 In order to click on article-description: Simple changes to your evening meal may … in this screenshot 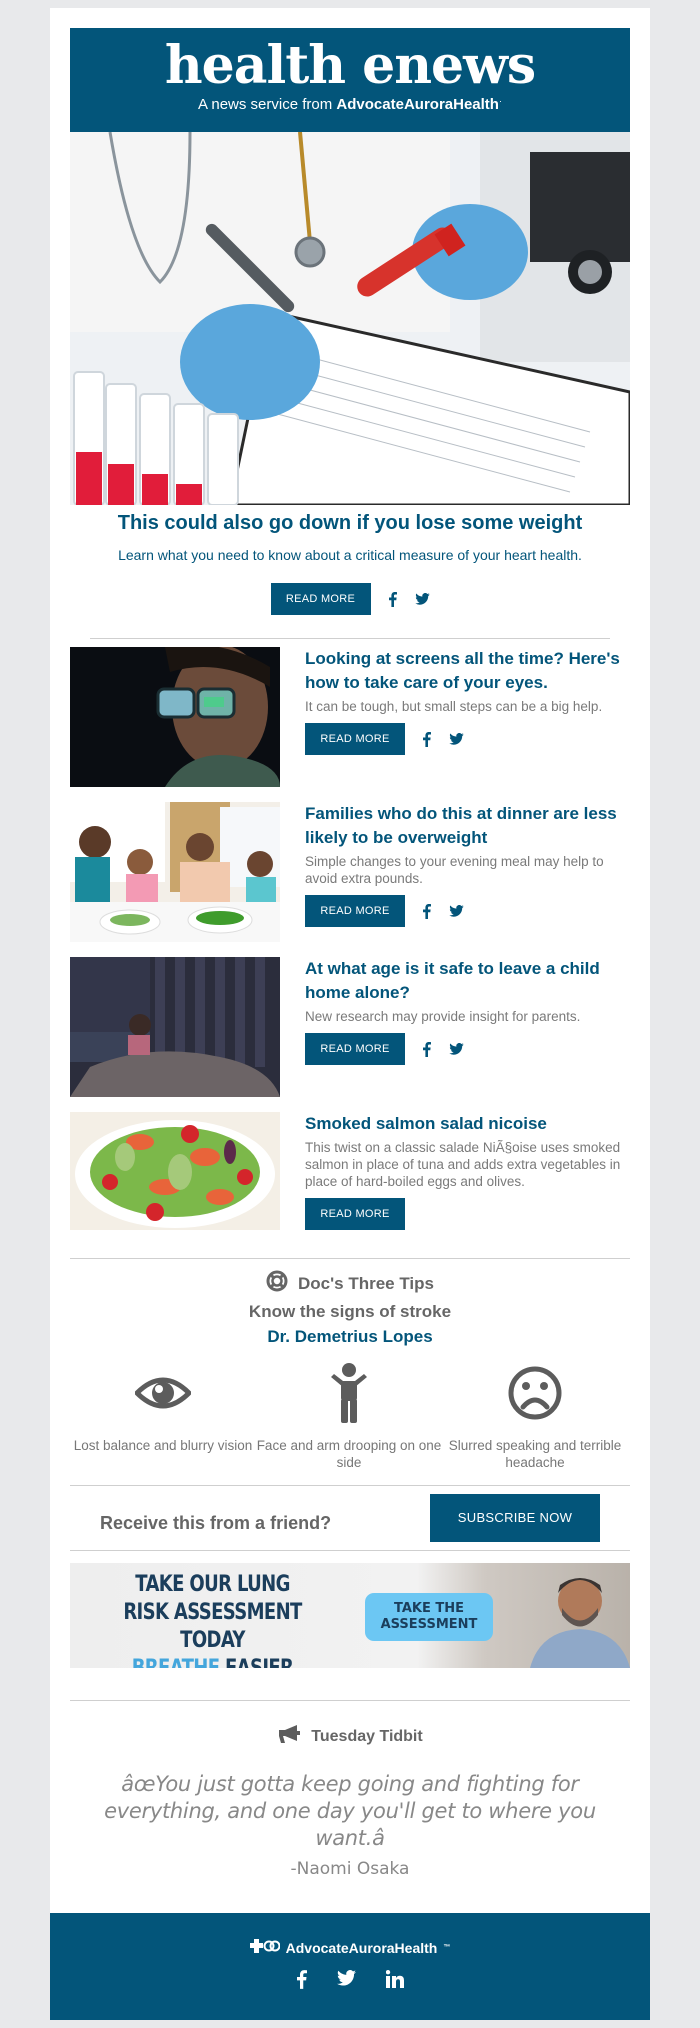, I will do `click(454, 870)`.